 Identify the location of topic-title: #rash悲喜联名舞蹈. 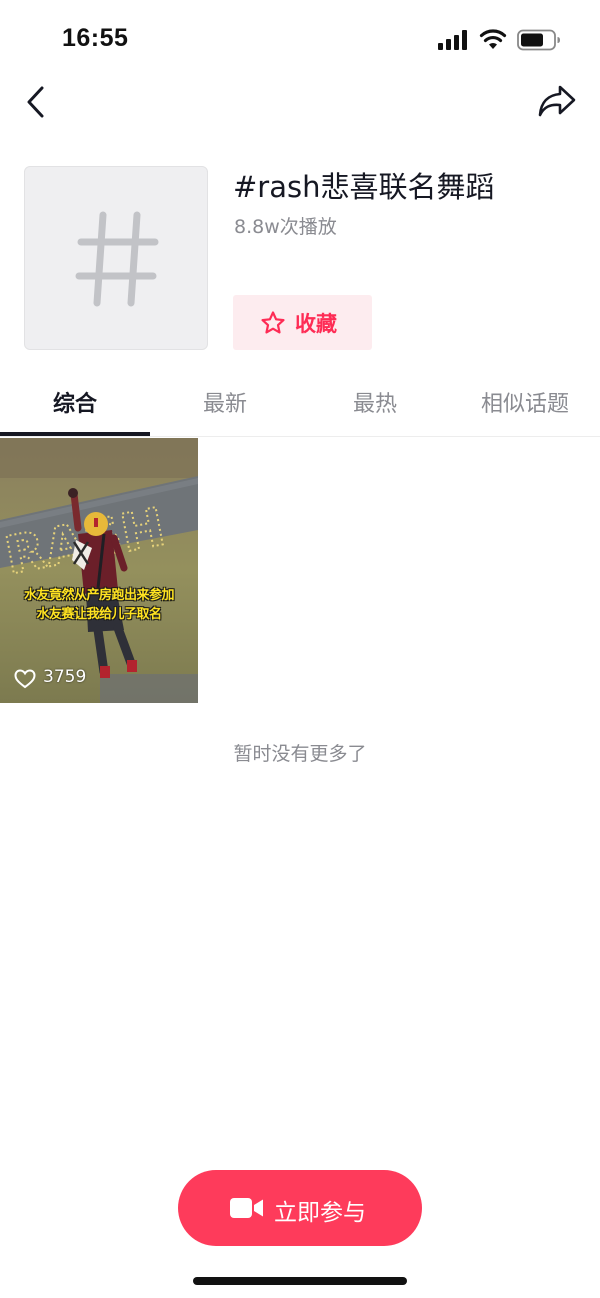
(364, 187).